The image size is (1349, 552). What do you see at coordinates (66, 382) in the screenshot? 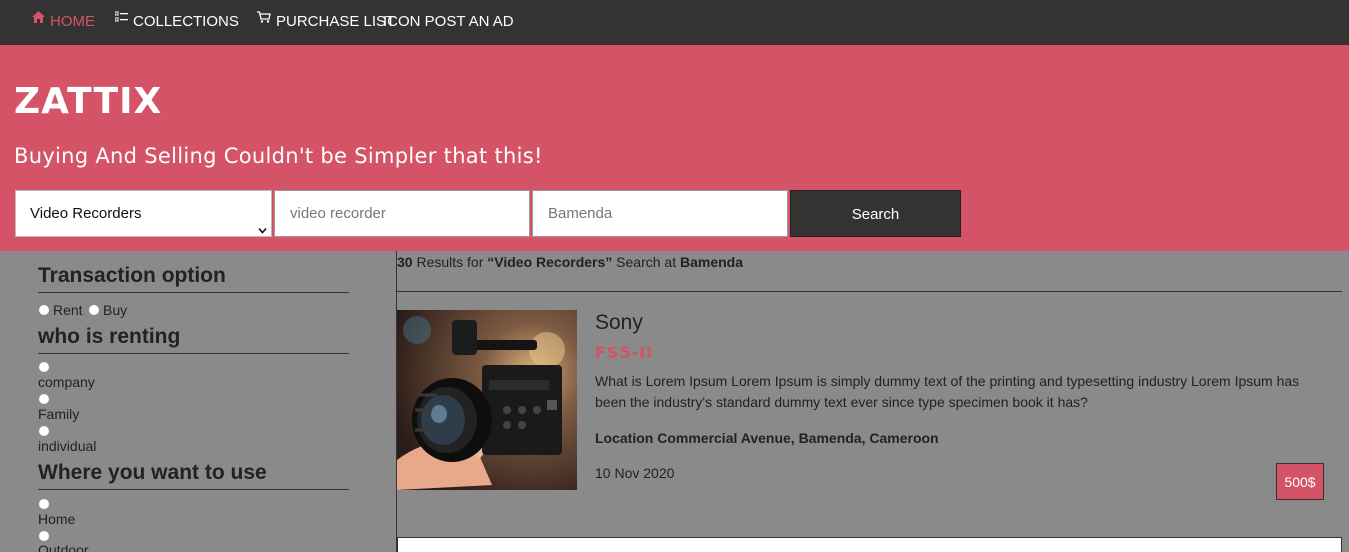
I see `radio-company-label: company` at bounding box center [66, 382].